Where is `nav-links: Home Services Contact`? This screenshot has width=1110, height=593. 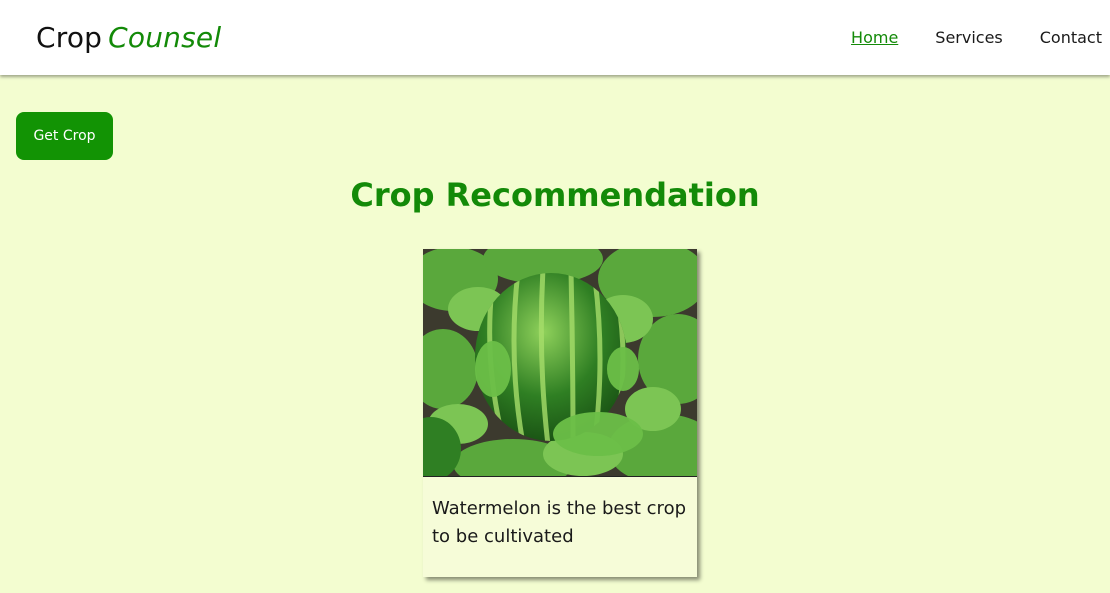 nav-links: Home Services Contact is located at coordinates (958, 37).